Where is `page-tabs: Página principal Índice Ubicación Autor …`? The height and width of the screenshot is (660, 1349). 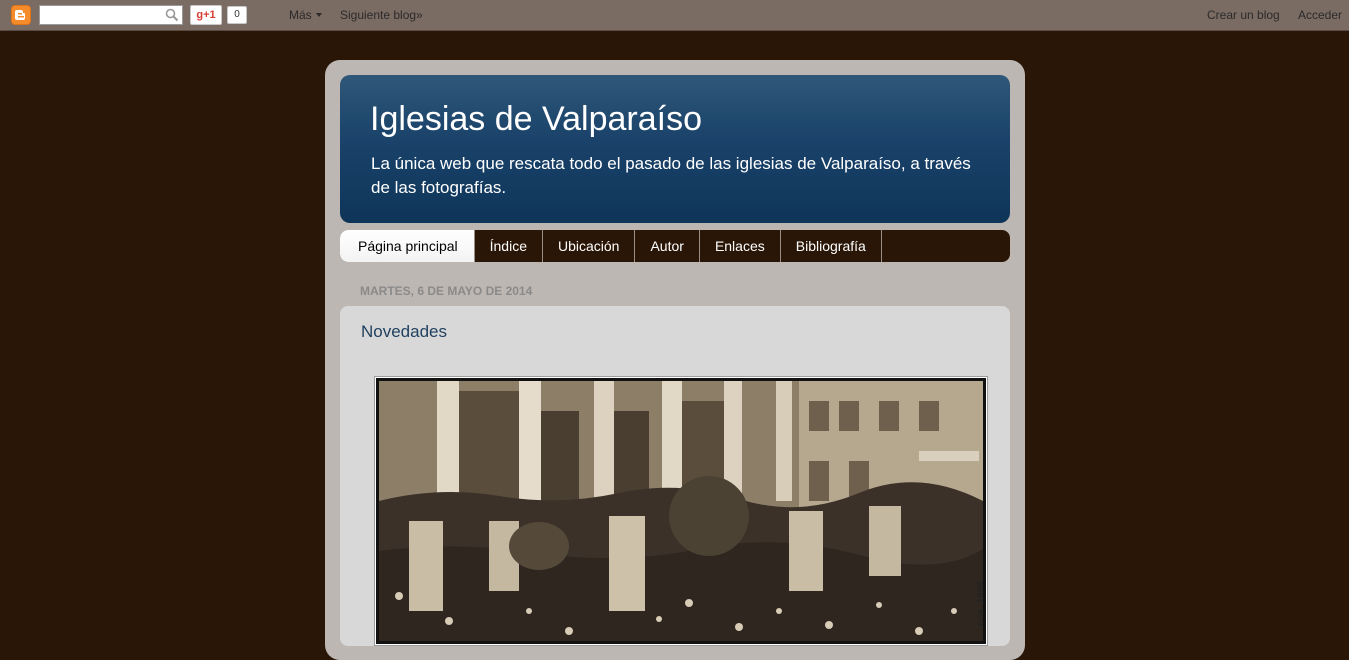 page-tabs: Página principal Índice Ubicación Autor … is located at coordinates (675, 246).